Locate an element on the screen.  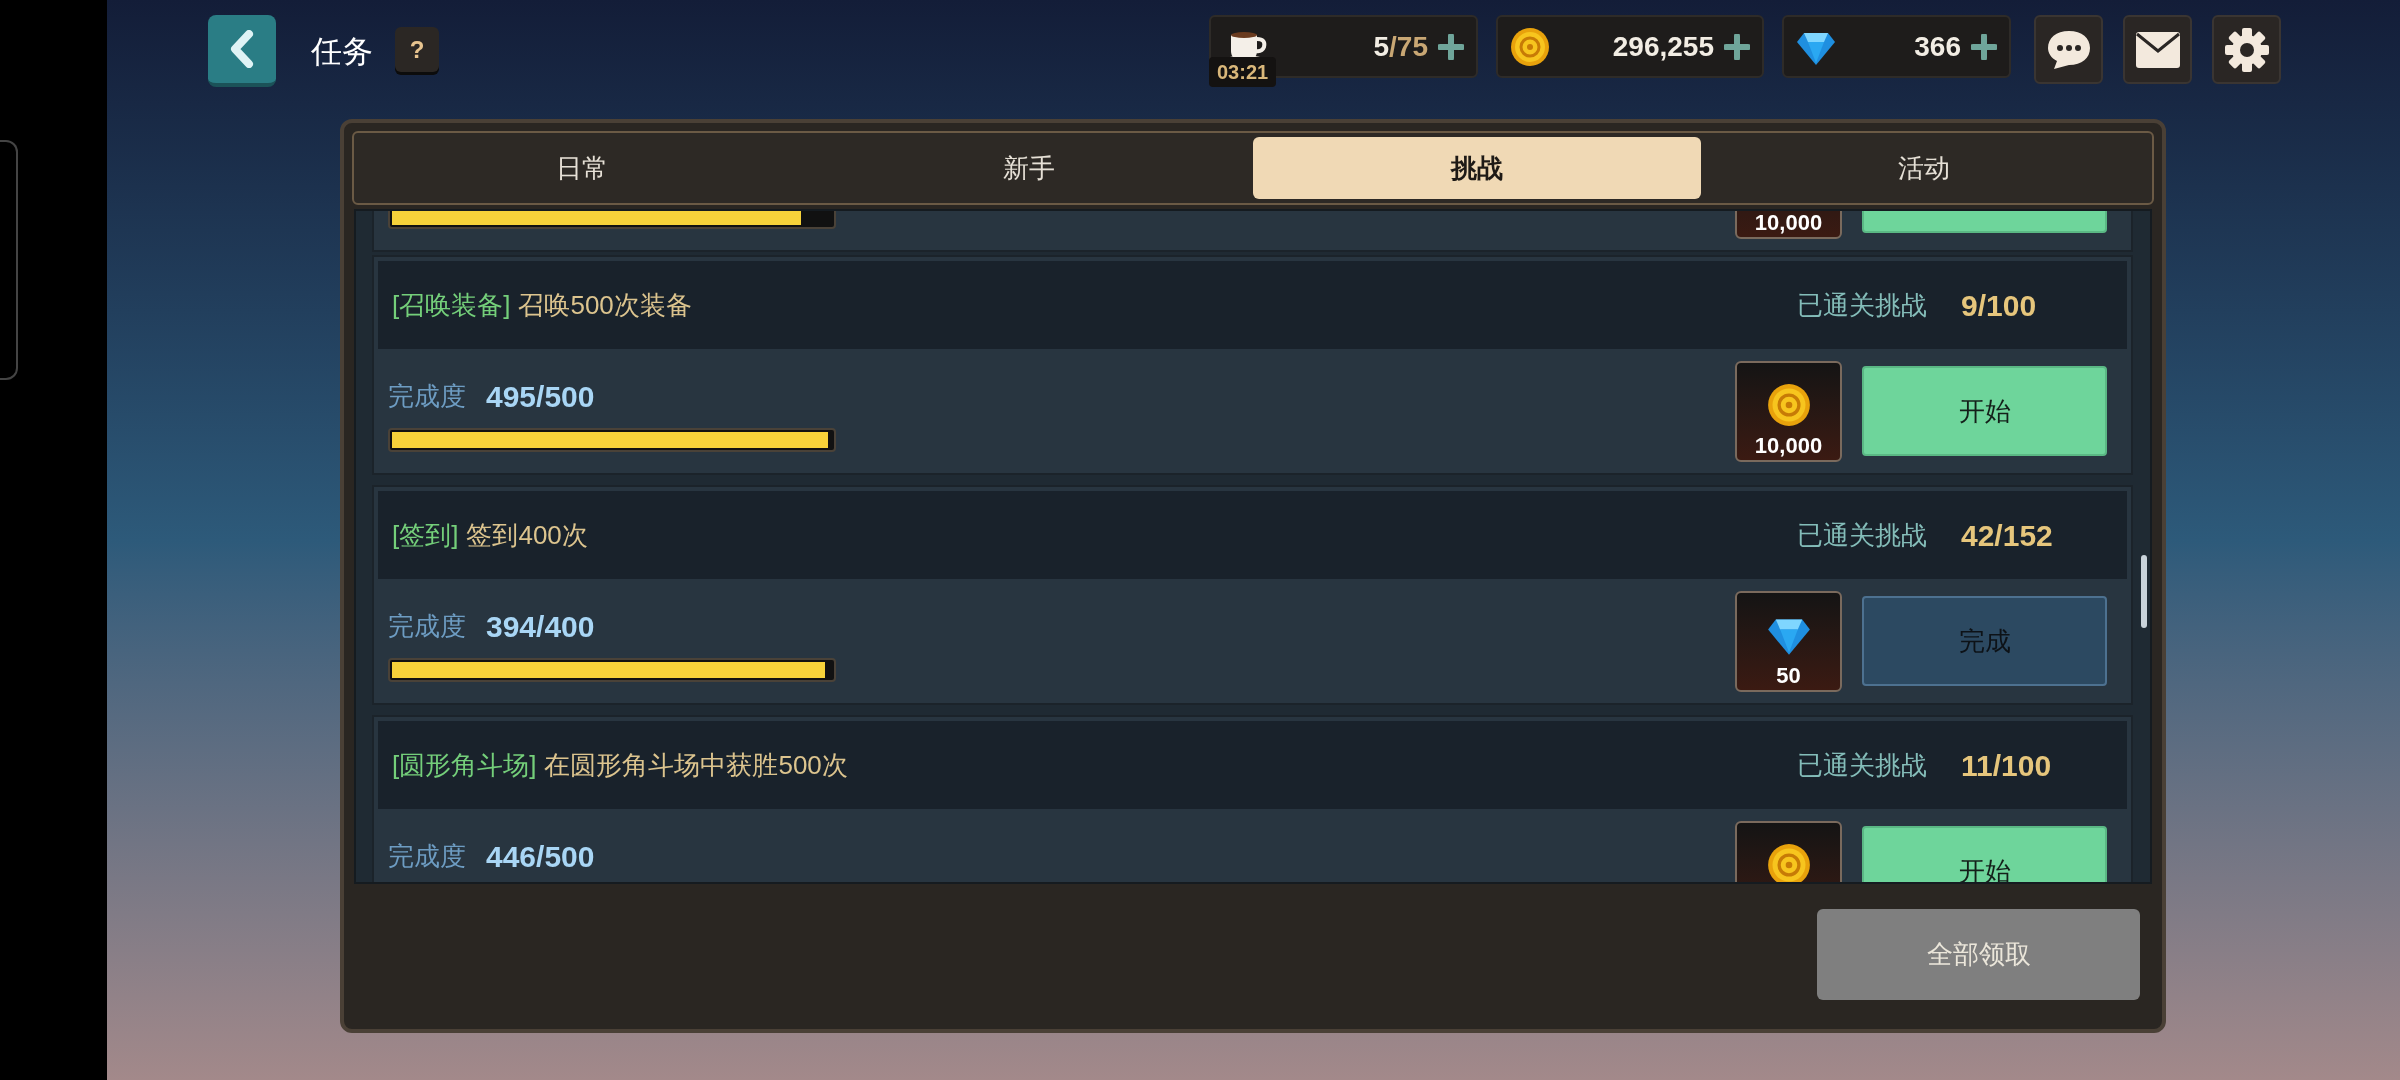
tab: 日常 is located at coordinates (582, 168).